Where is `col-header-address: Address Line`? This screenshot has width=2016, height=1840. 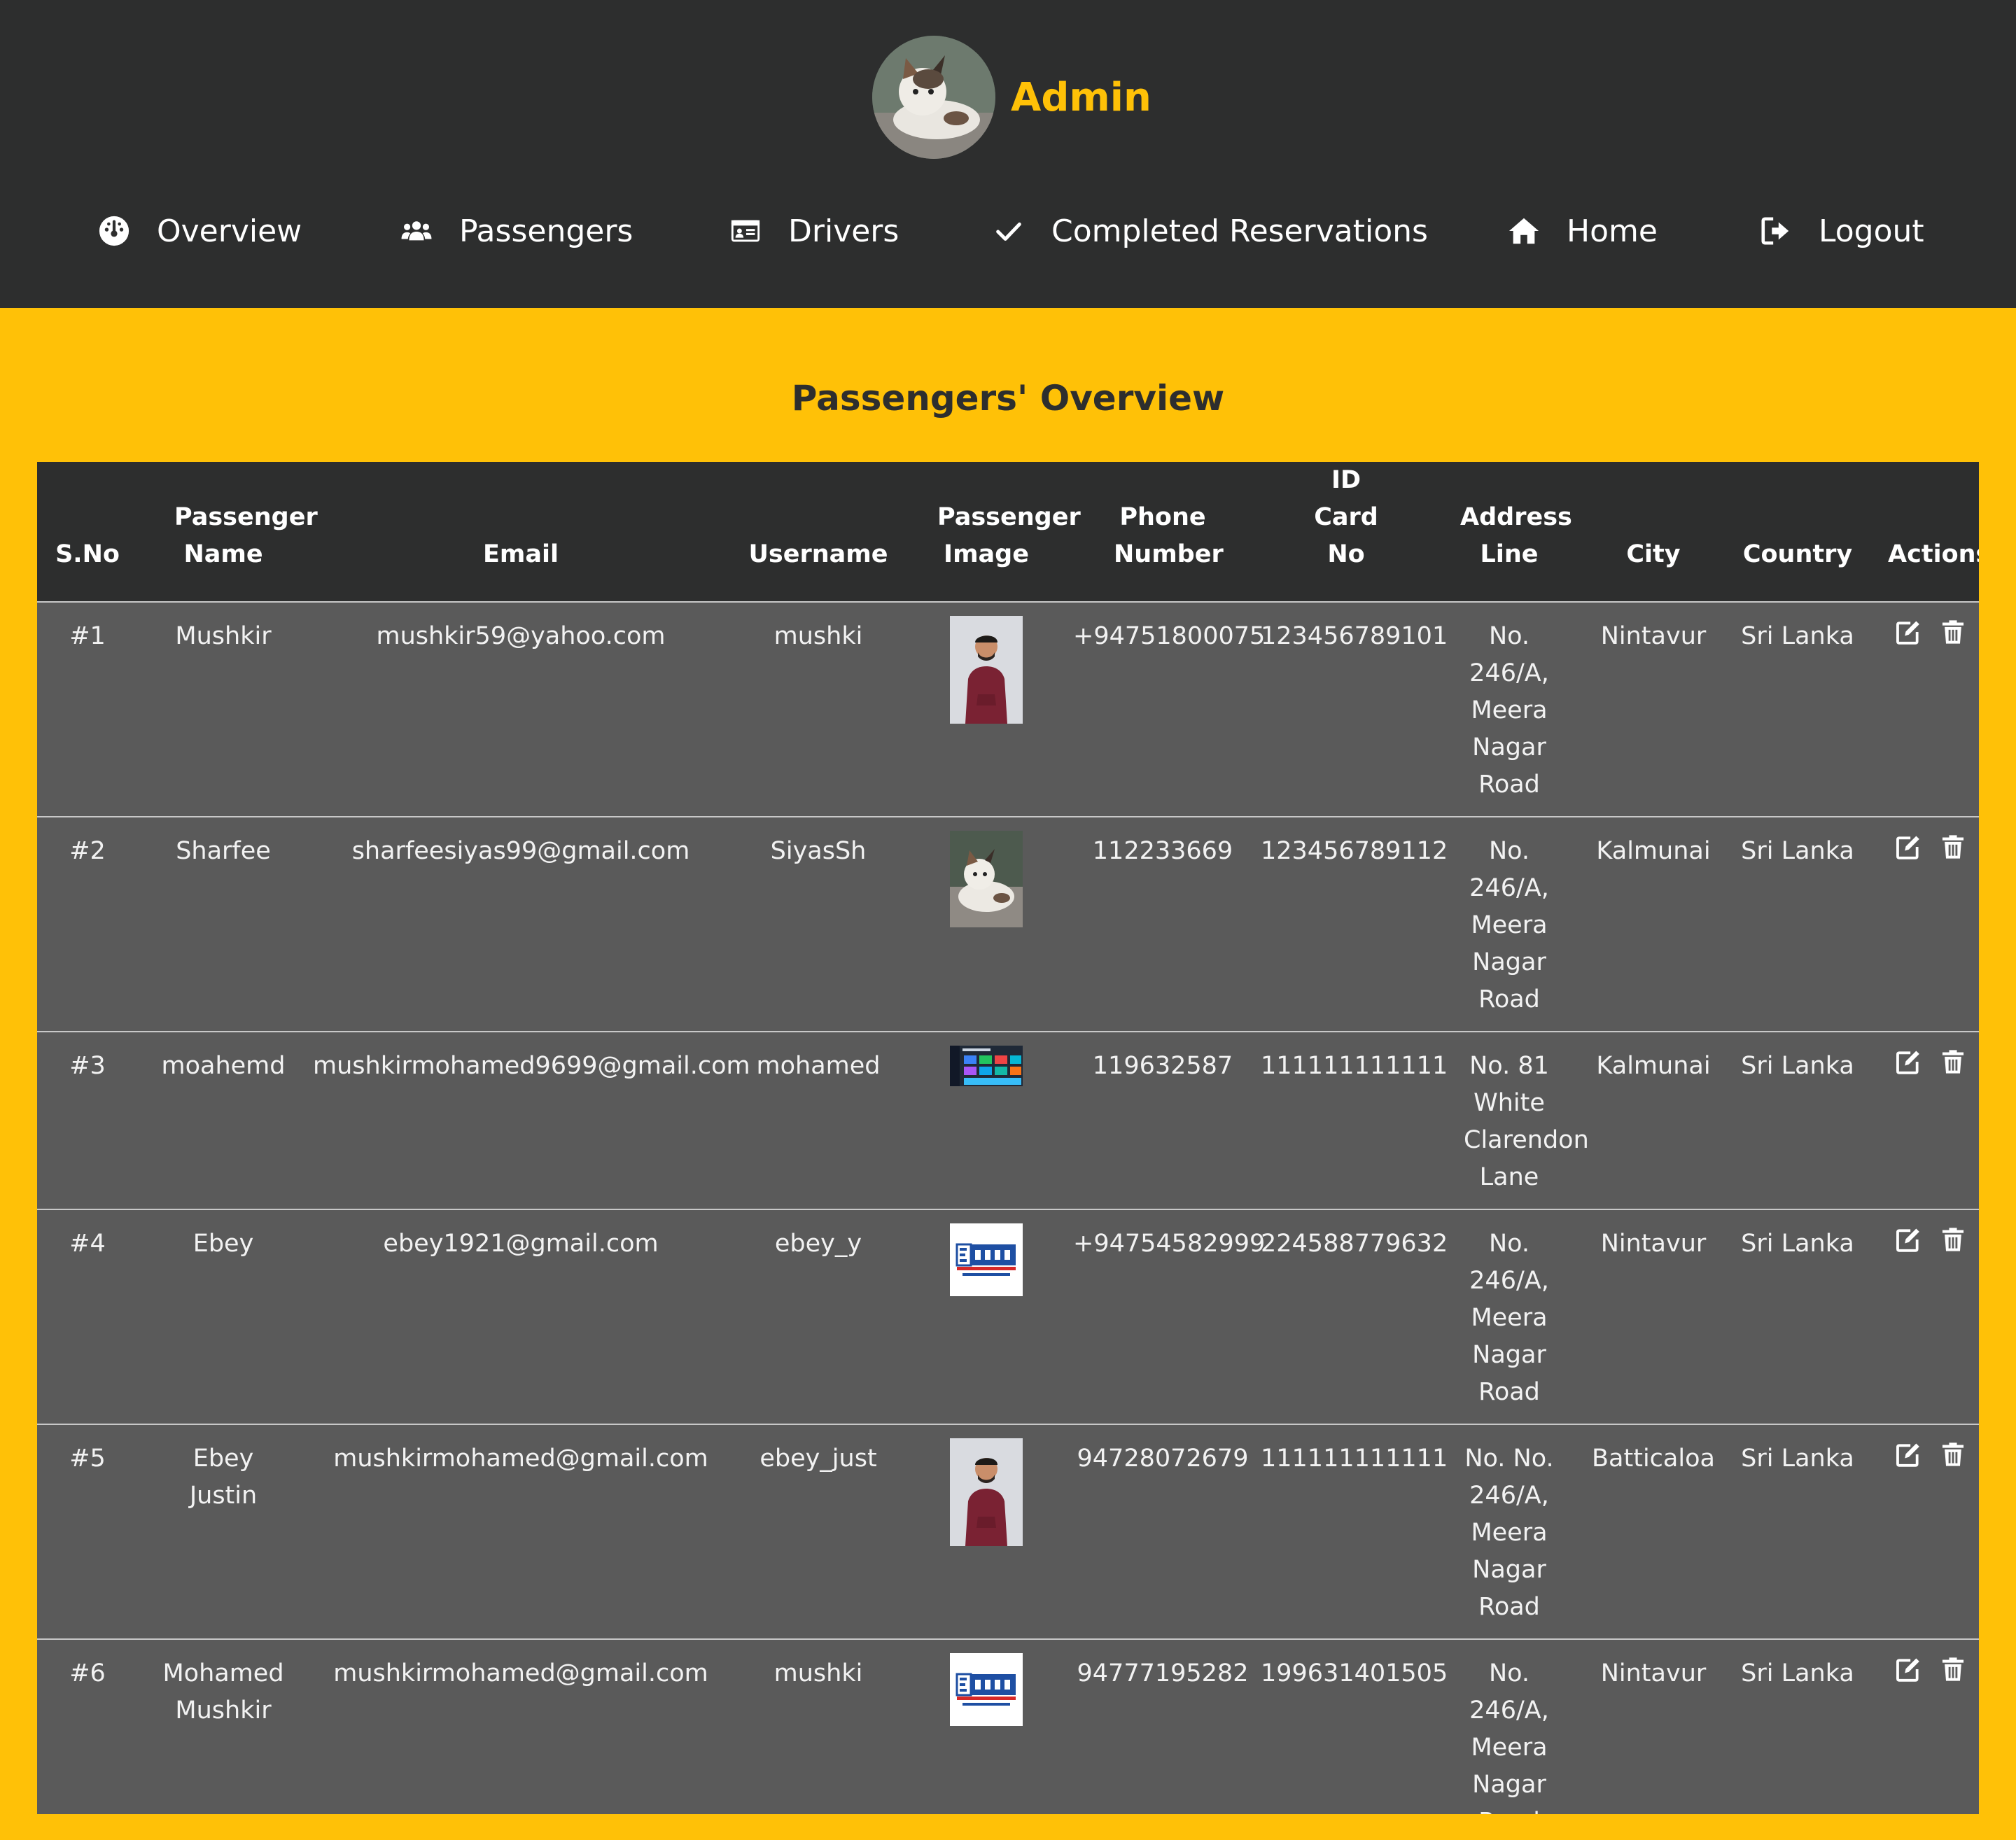
col-header-address: Address Line is located at coordinates (1516, 535).